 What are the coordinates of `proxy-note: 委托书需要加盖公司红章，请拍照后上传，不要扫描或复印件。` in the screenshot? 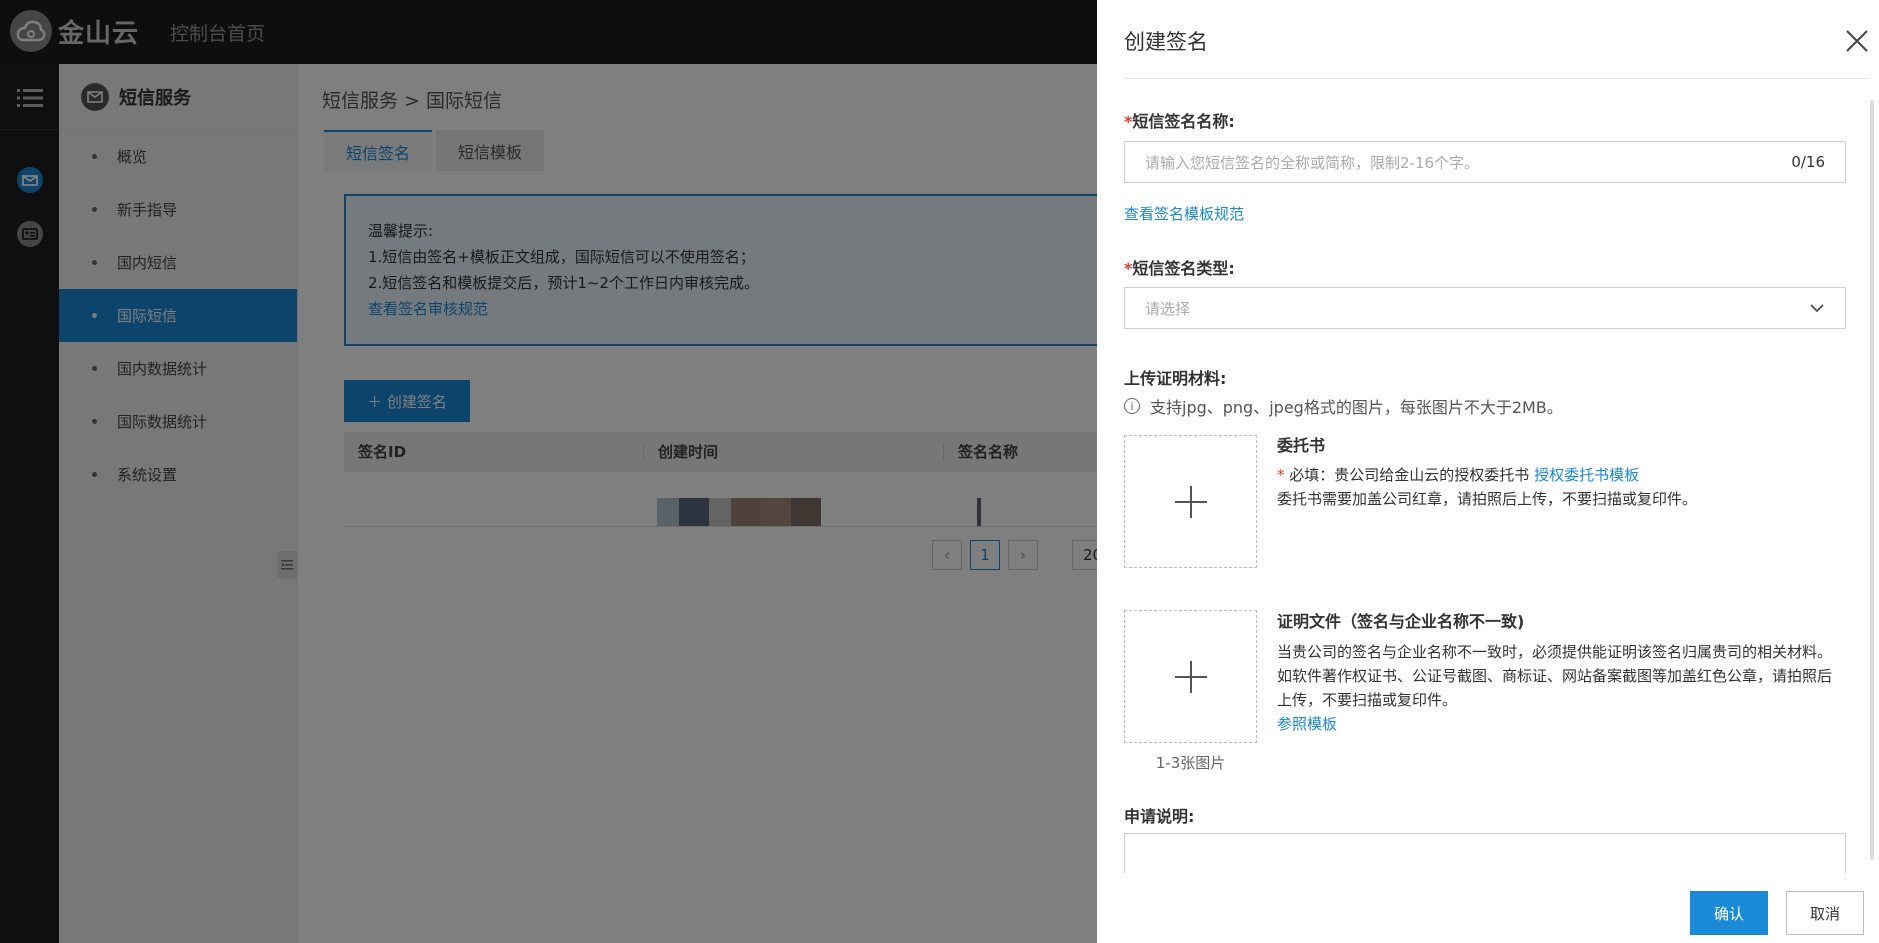 It's located at (1487, 499).